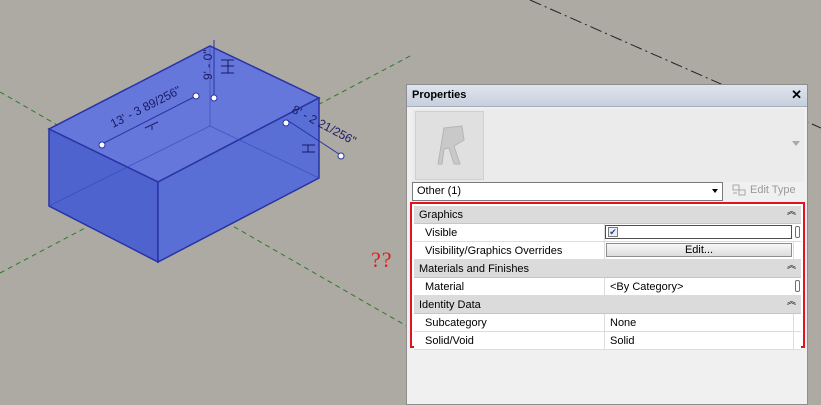 The height and width of the screenshot is (405, 821). I want to click on property-name: Subcategory, so click(456, 323).